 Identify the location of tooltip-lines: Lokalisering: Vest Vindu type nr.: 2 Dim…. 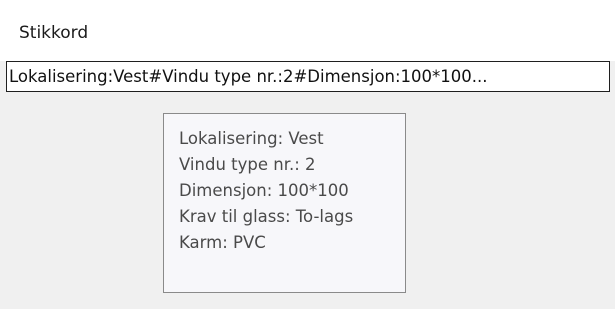
(266, 191).